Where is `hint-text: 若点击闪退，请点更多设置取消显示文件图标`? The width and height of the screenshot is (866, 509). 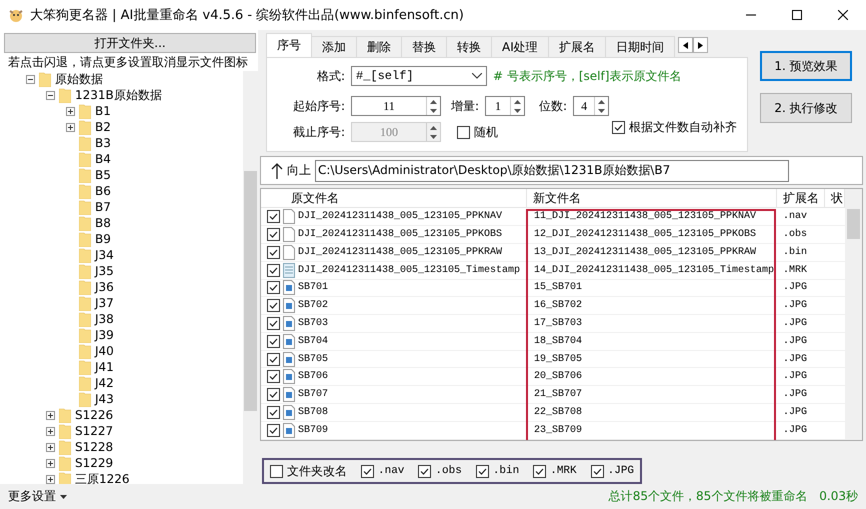
hint-text: 若点击闪退，请点更多设置取消显示文件图标 is located at coordinates (128, 62).